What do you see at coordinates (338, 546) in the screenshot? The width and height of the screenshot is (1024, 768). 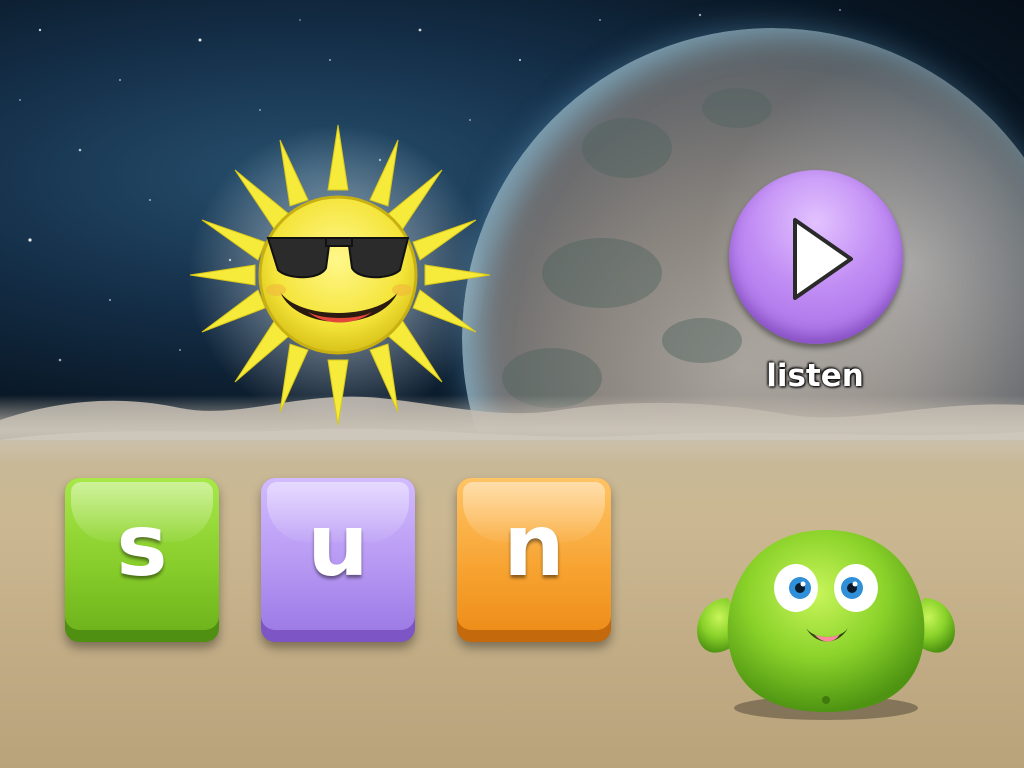 I see `letter-tile-label: u` at bounding box center [338, 546].